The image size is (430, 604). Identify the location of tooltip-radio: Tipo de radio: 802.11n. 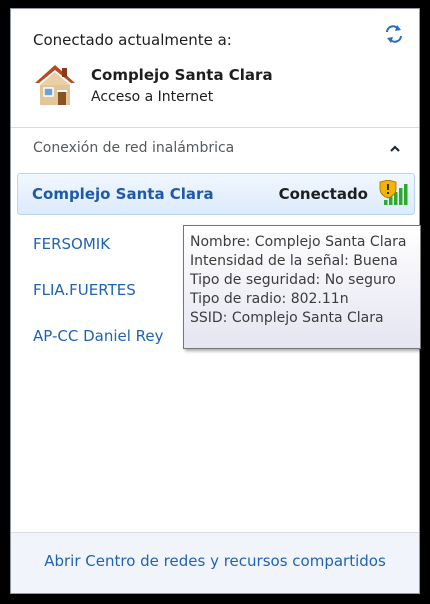
(269, 299).